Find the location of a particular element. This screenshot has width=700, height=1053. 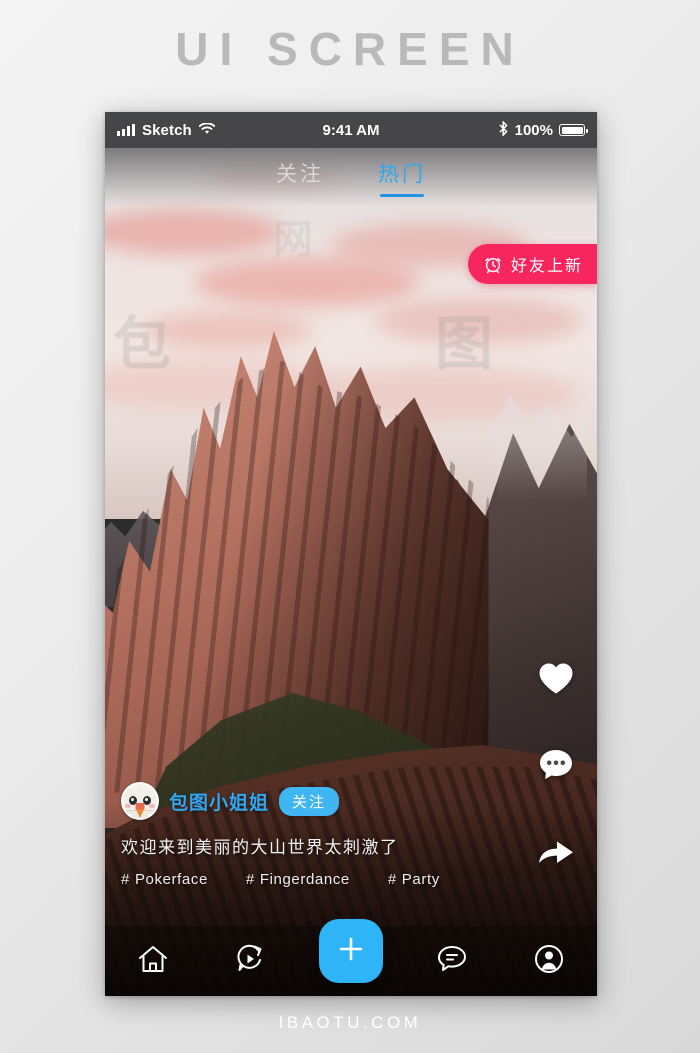

home-icon is located at coordinates (153, 961).